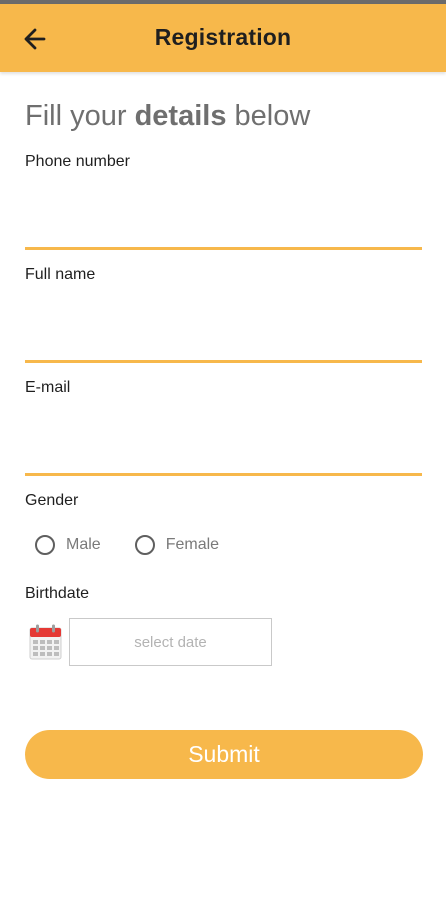 The image size is (446, 900). Describe the element at coordinates (45, 545) in the screenshot. I see `radio-male-circle` at that location.